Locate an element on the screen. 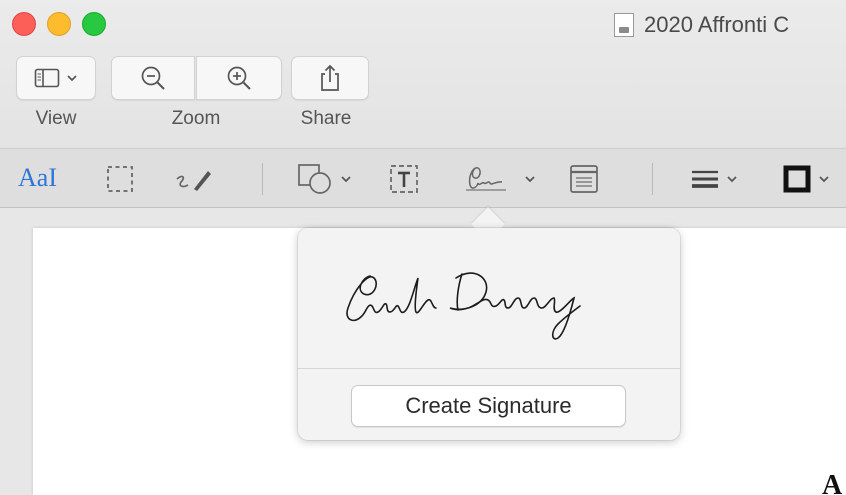 The height and width of the screenshot is (495, 846). shapes-icon is located at coordinates (315, 179).